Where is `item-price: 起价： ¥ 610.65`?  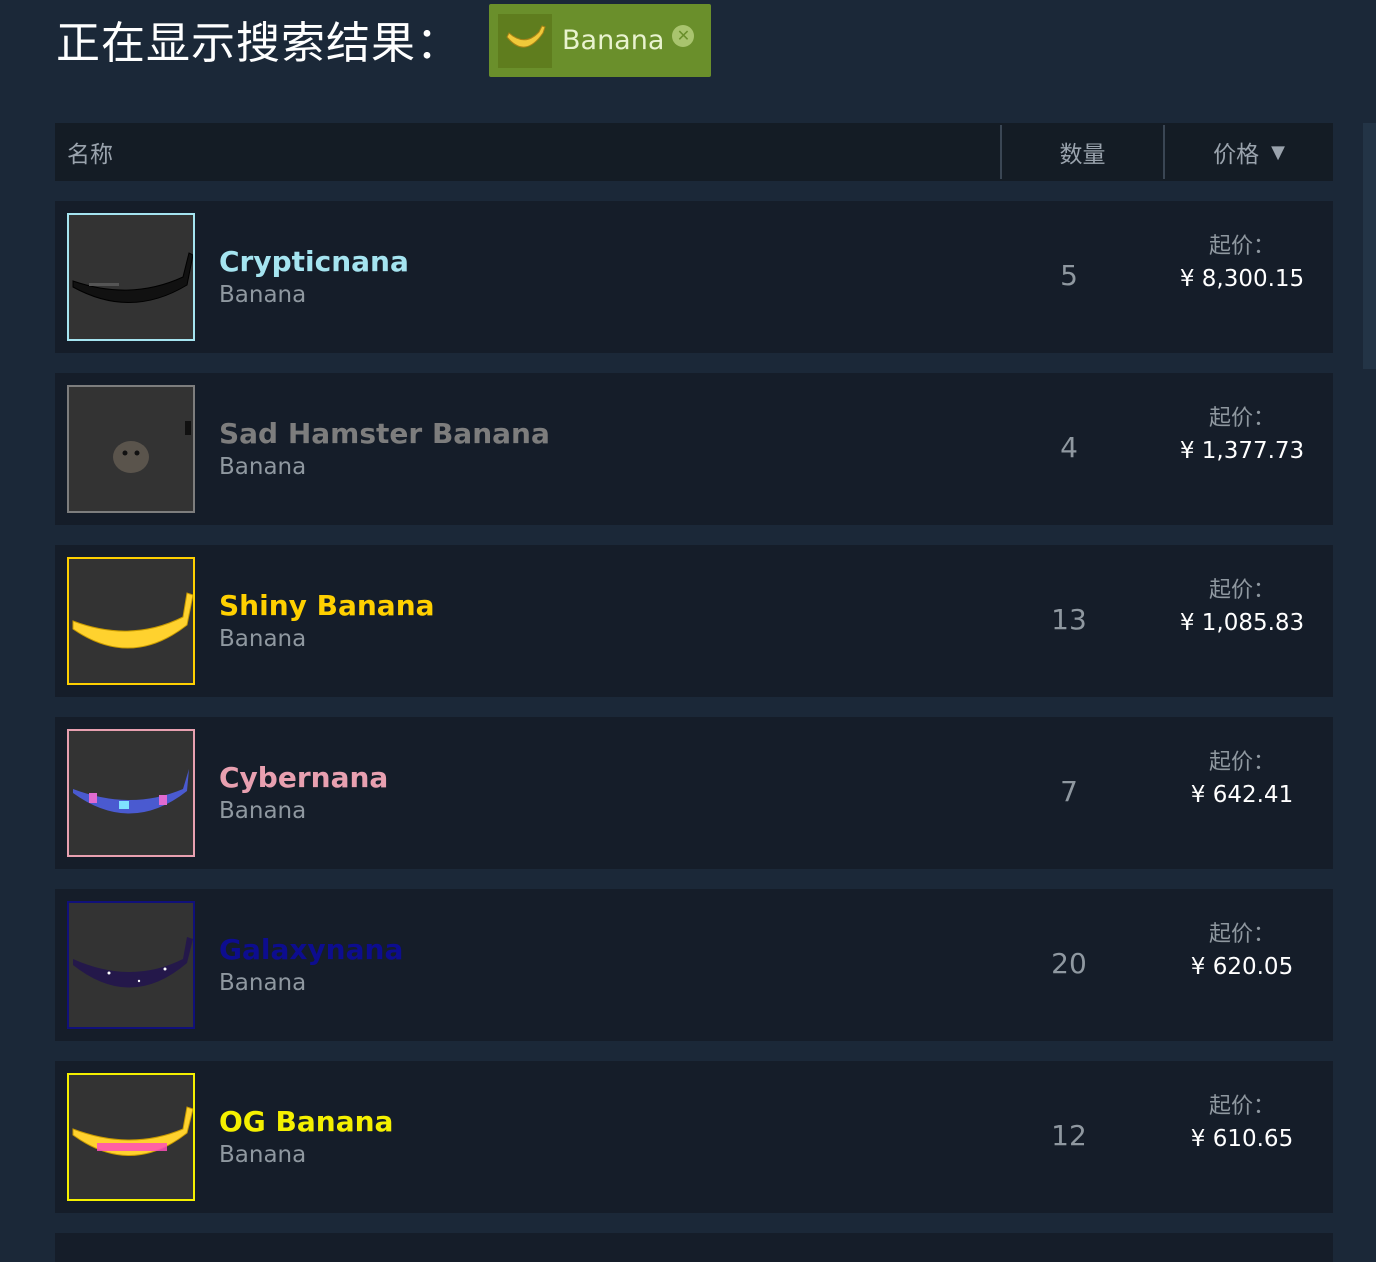 item-price: 起价： ¥ 610.65 is located at coordinates (1242, 1123).